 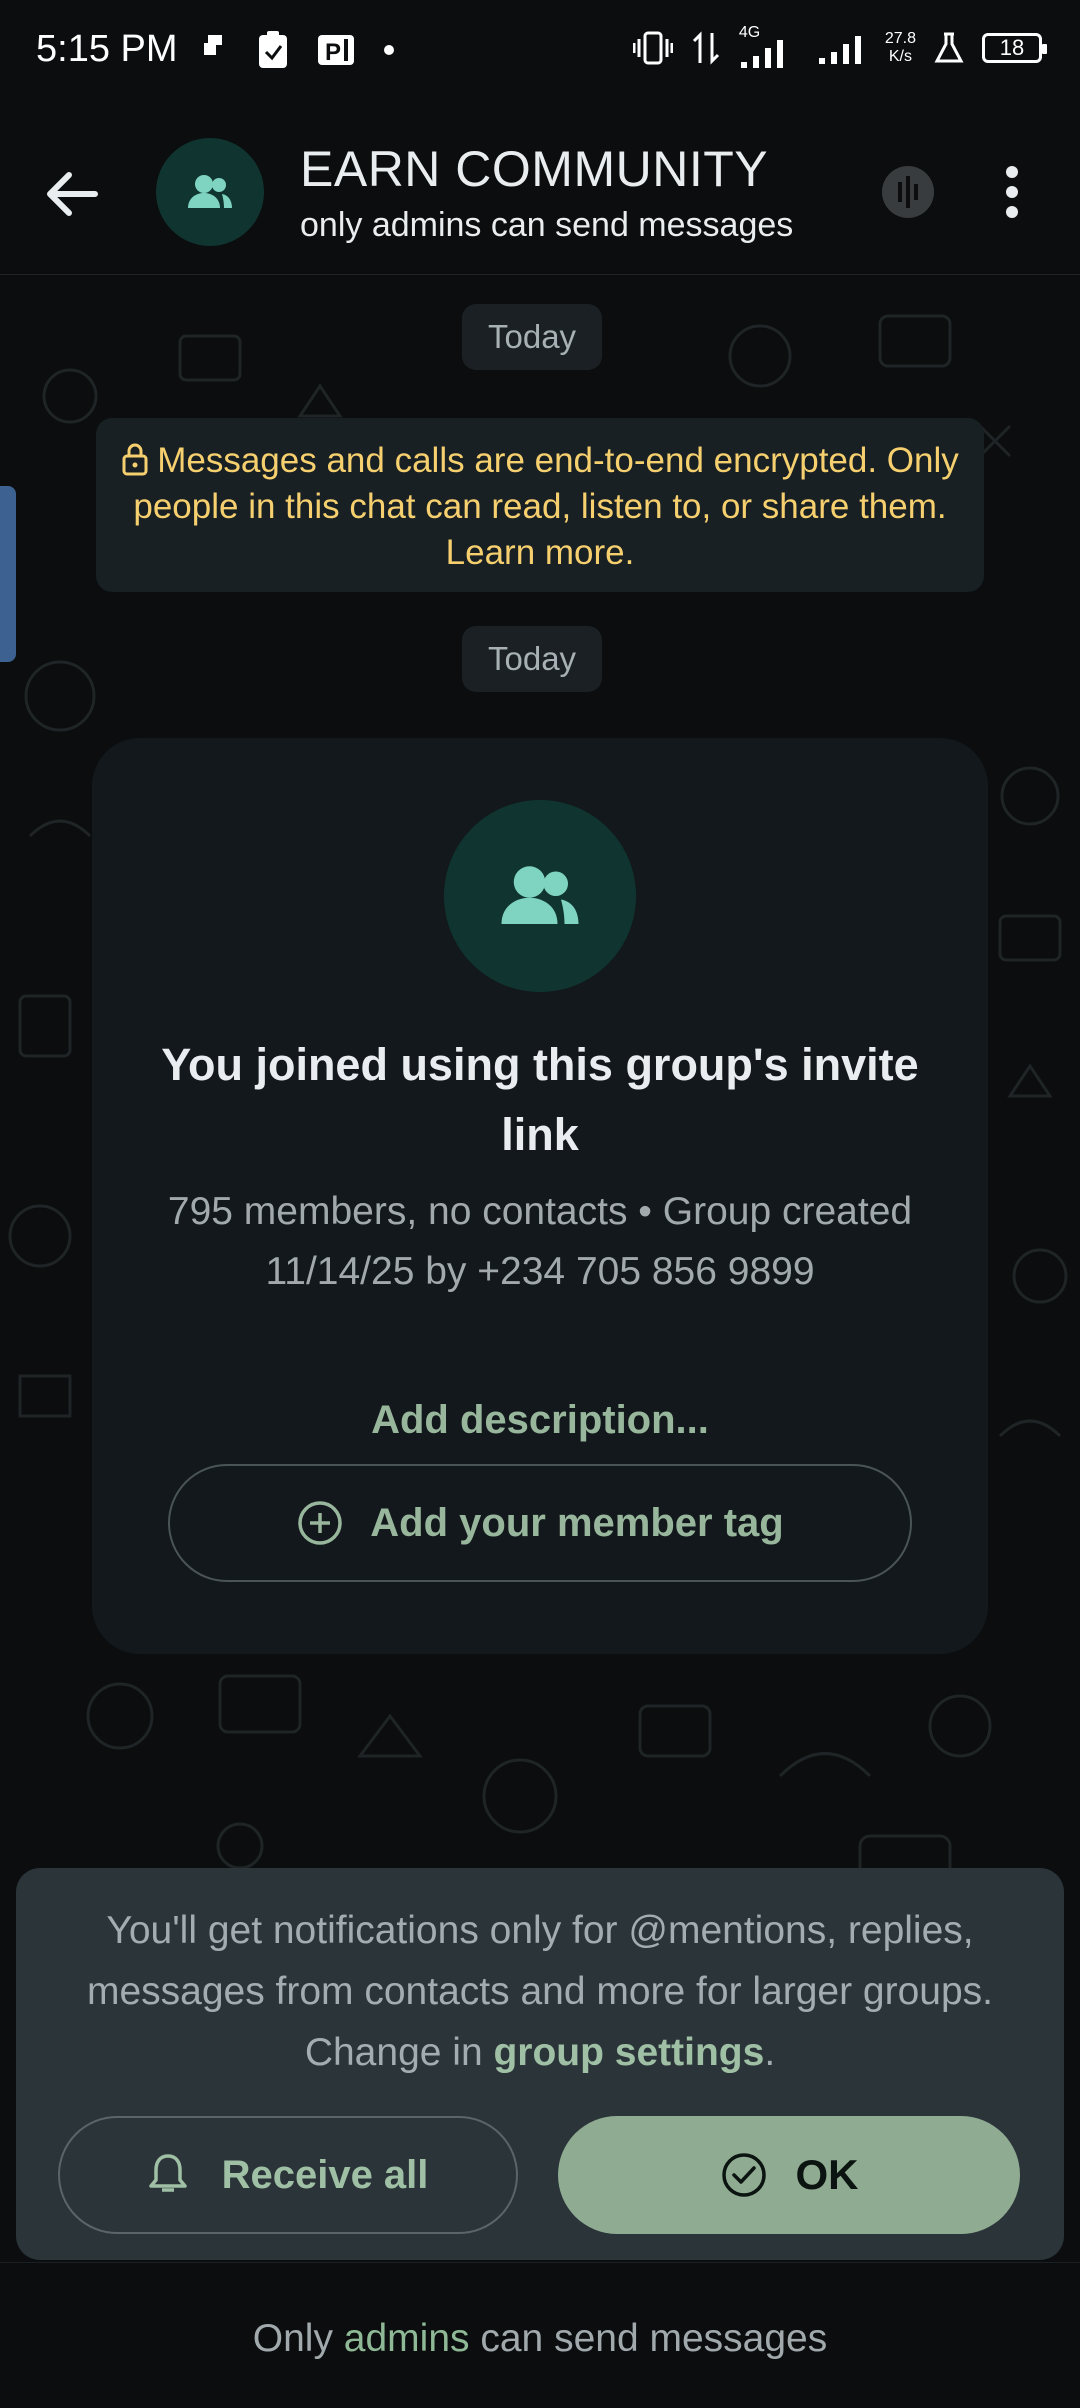 What do you see at coordinates (407, 2338) in the screenshot?
I see `admins-link: admins` at bounding box center [407, 2338].